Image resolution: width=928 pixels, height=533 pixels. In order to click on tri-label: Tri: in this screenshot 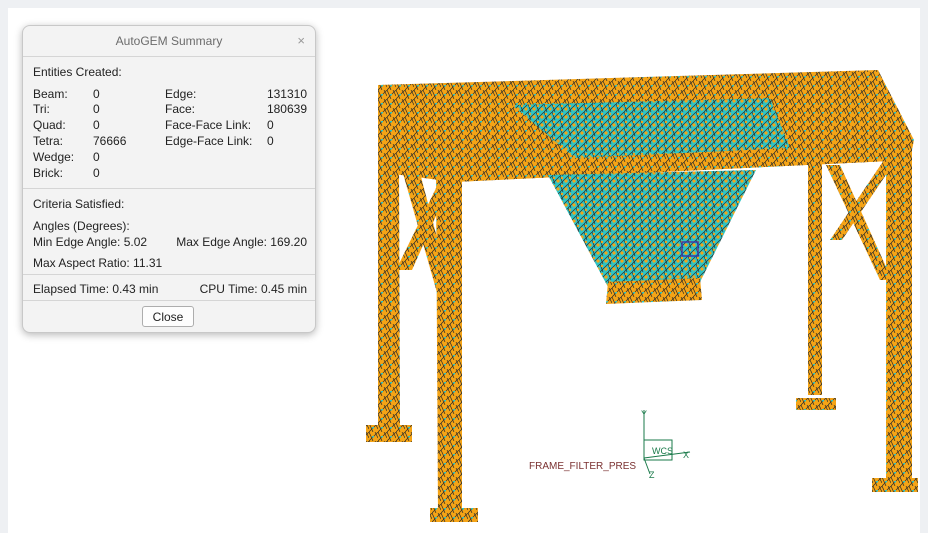, I will do `click(41, 109)`.